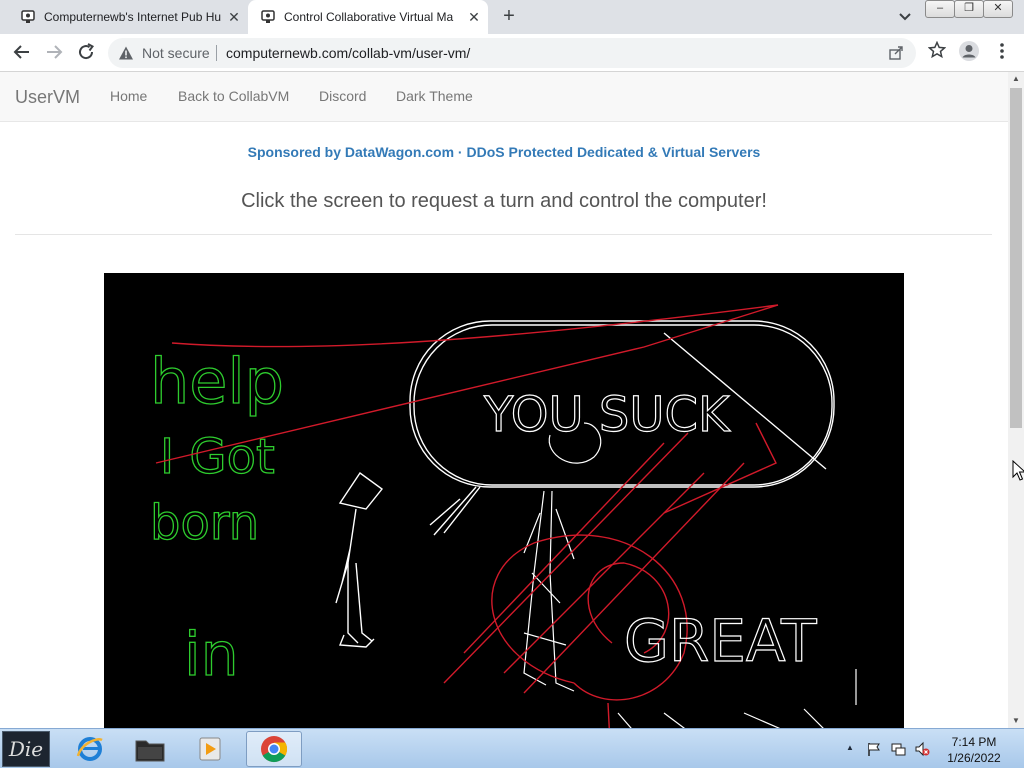  I want to click on tab-computernewb-hub: Computernewb's Internet Pub Hu ✕, so click(124, 17).